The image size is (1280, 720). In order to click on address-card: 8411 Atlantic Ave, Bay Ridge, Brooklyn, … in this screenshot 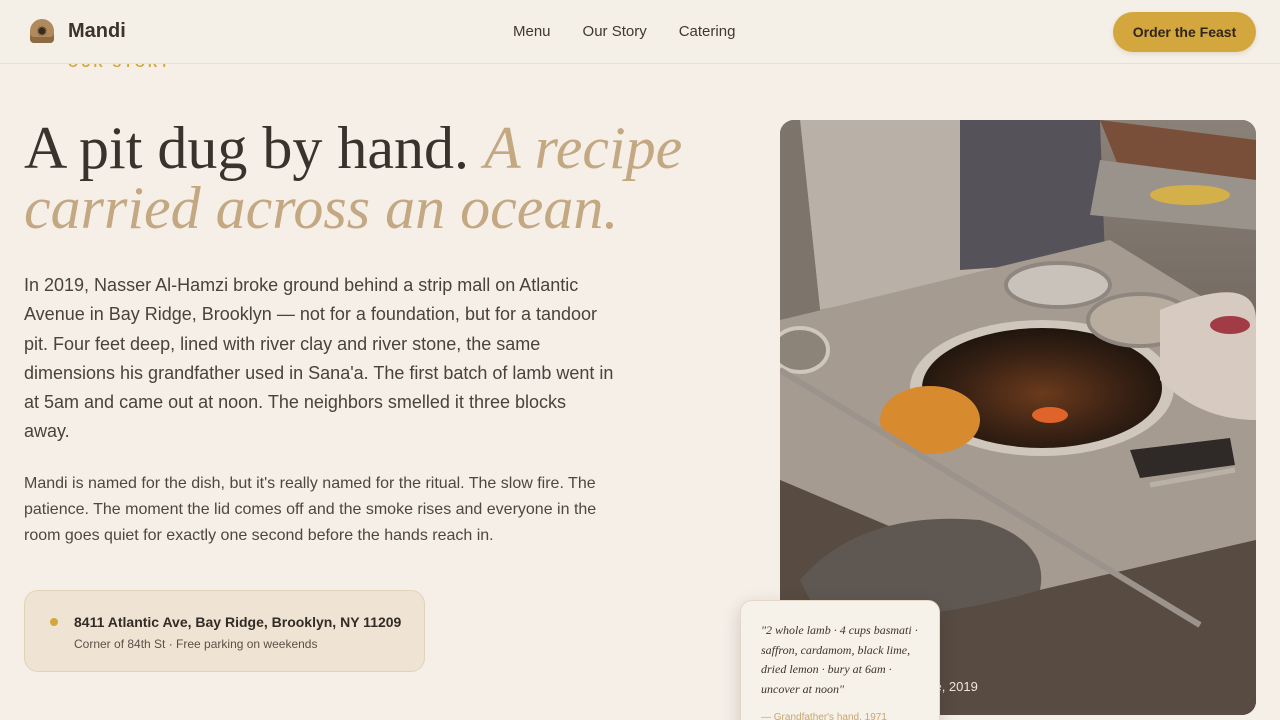, I will do `click(224, 631)`.